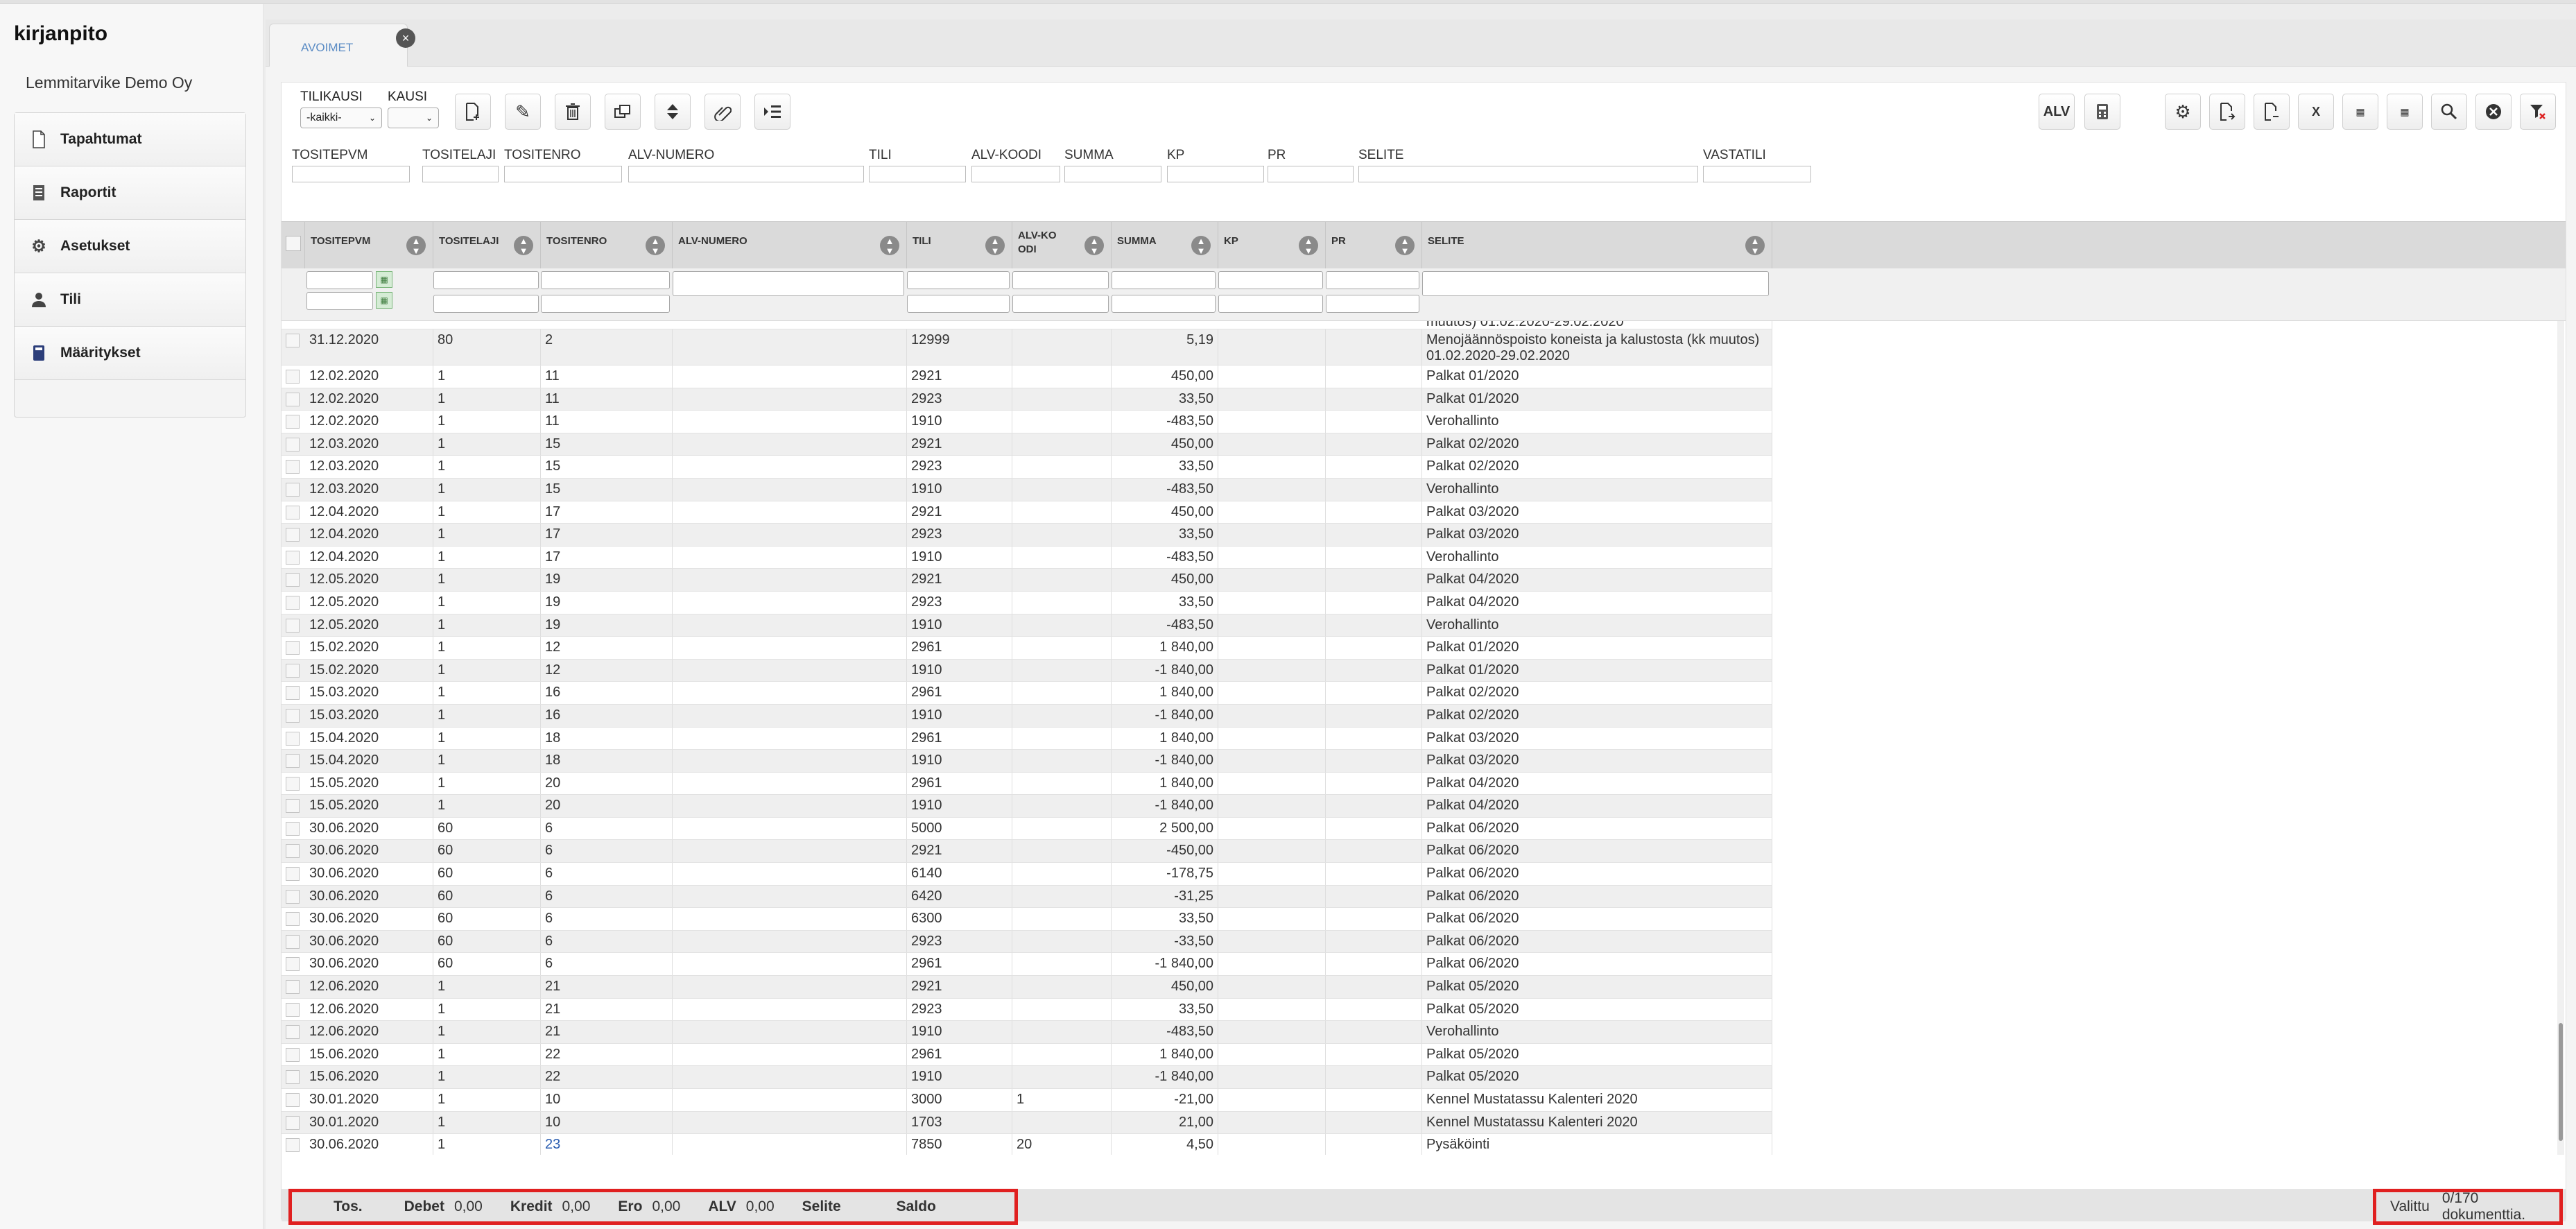 The image size is (2576, 1229). Describe the element at coordinates (573, 112) in the screenshot. I see `trash-icon` at that location.